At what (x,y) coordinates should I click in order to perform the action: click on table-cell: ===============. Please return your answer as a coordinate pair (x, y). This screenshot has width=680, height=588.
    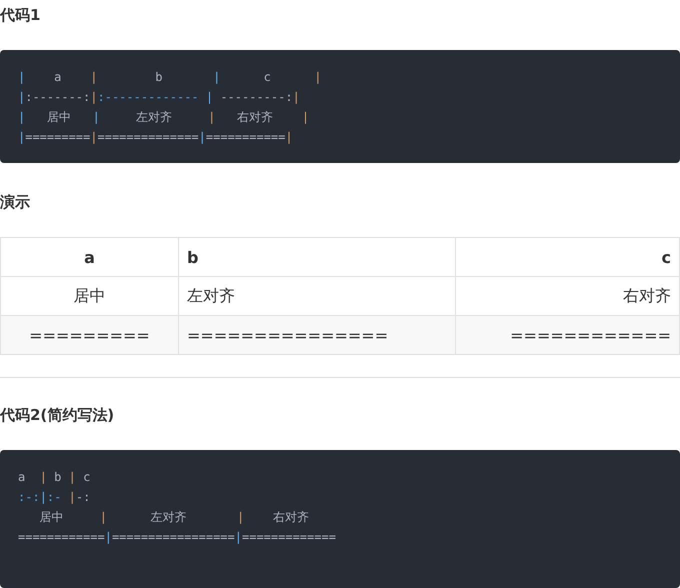
    Looking at the image, I should click on (317, 335).